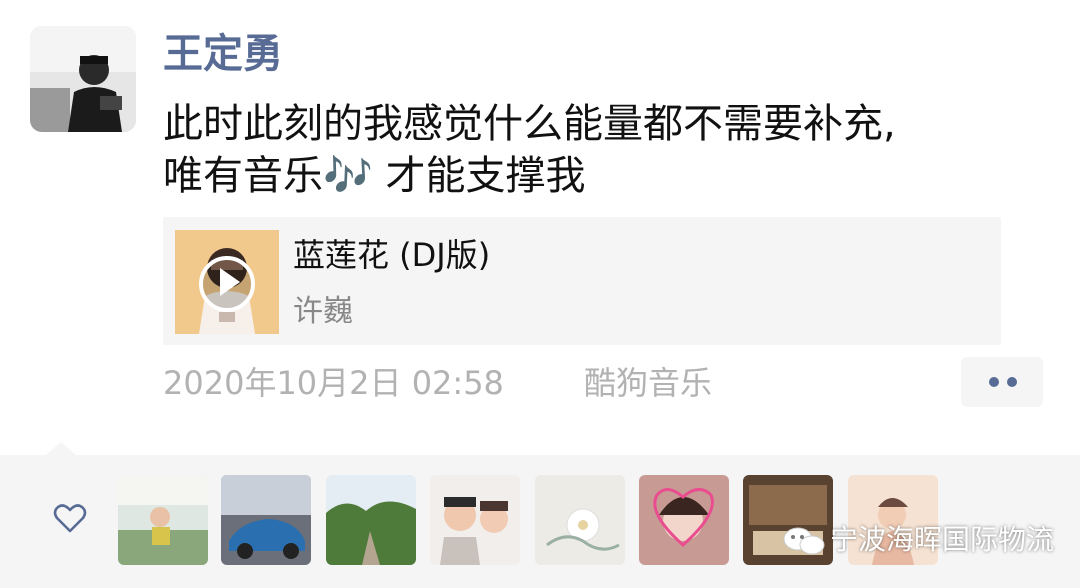  What do you see at coordinates (603, 150) in the screenshot?
I see `post-text: 此时此刻的我感觉什么能量都不需要补充, 唯有音乐🎶 才能支撑我` at bounding box center [603, 150].